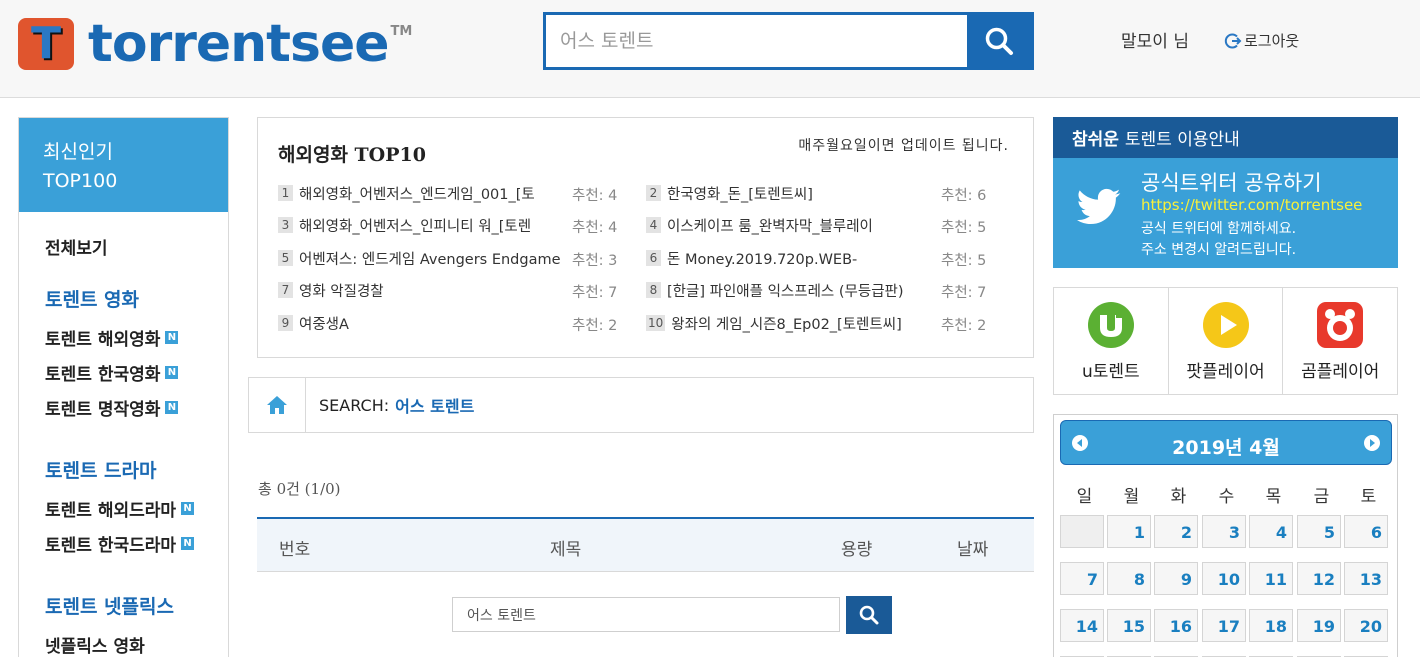 The width and height of the screenshot is (1420, 657). I want to click on top10-item: 3 해외영화_어벤저스_인피니티 워_[토렌, so click(417, 225).